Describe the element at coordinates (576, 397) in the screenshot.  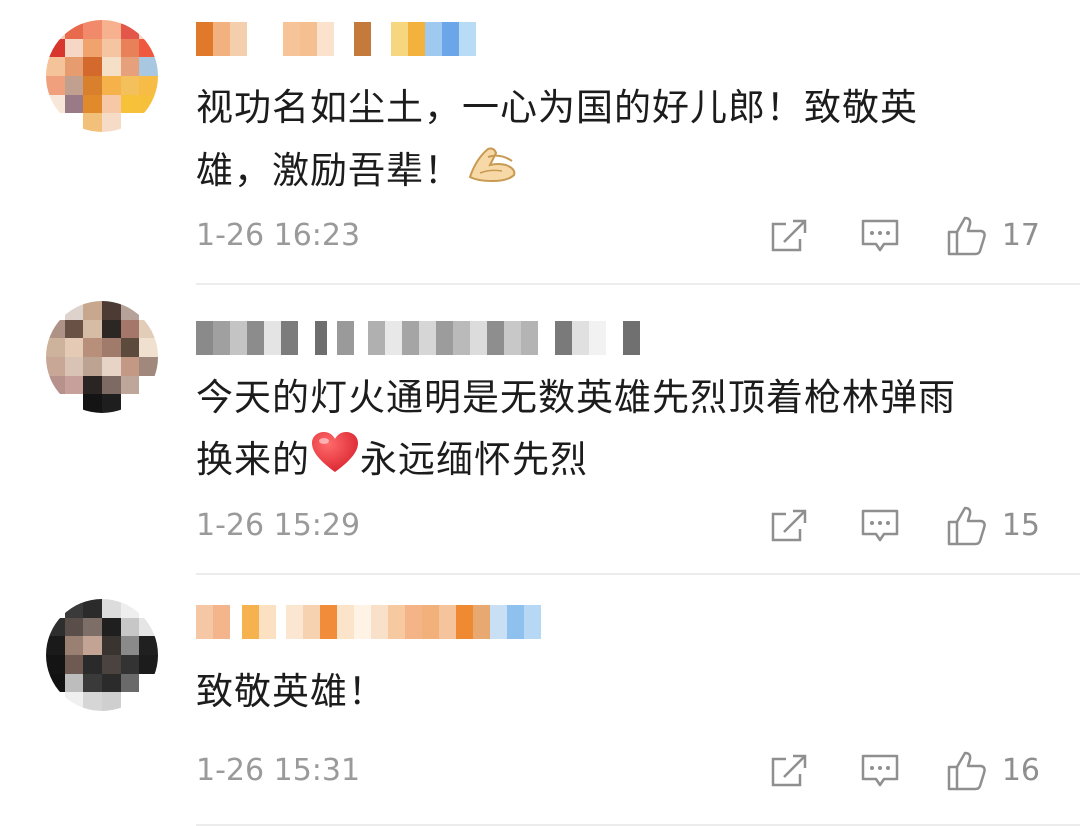
I see `comment-text-line: 今天的灯火通明是无数英雄先烈顶着枪林弹雨` at that location.